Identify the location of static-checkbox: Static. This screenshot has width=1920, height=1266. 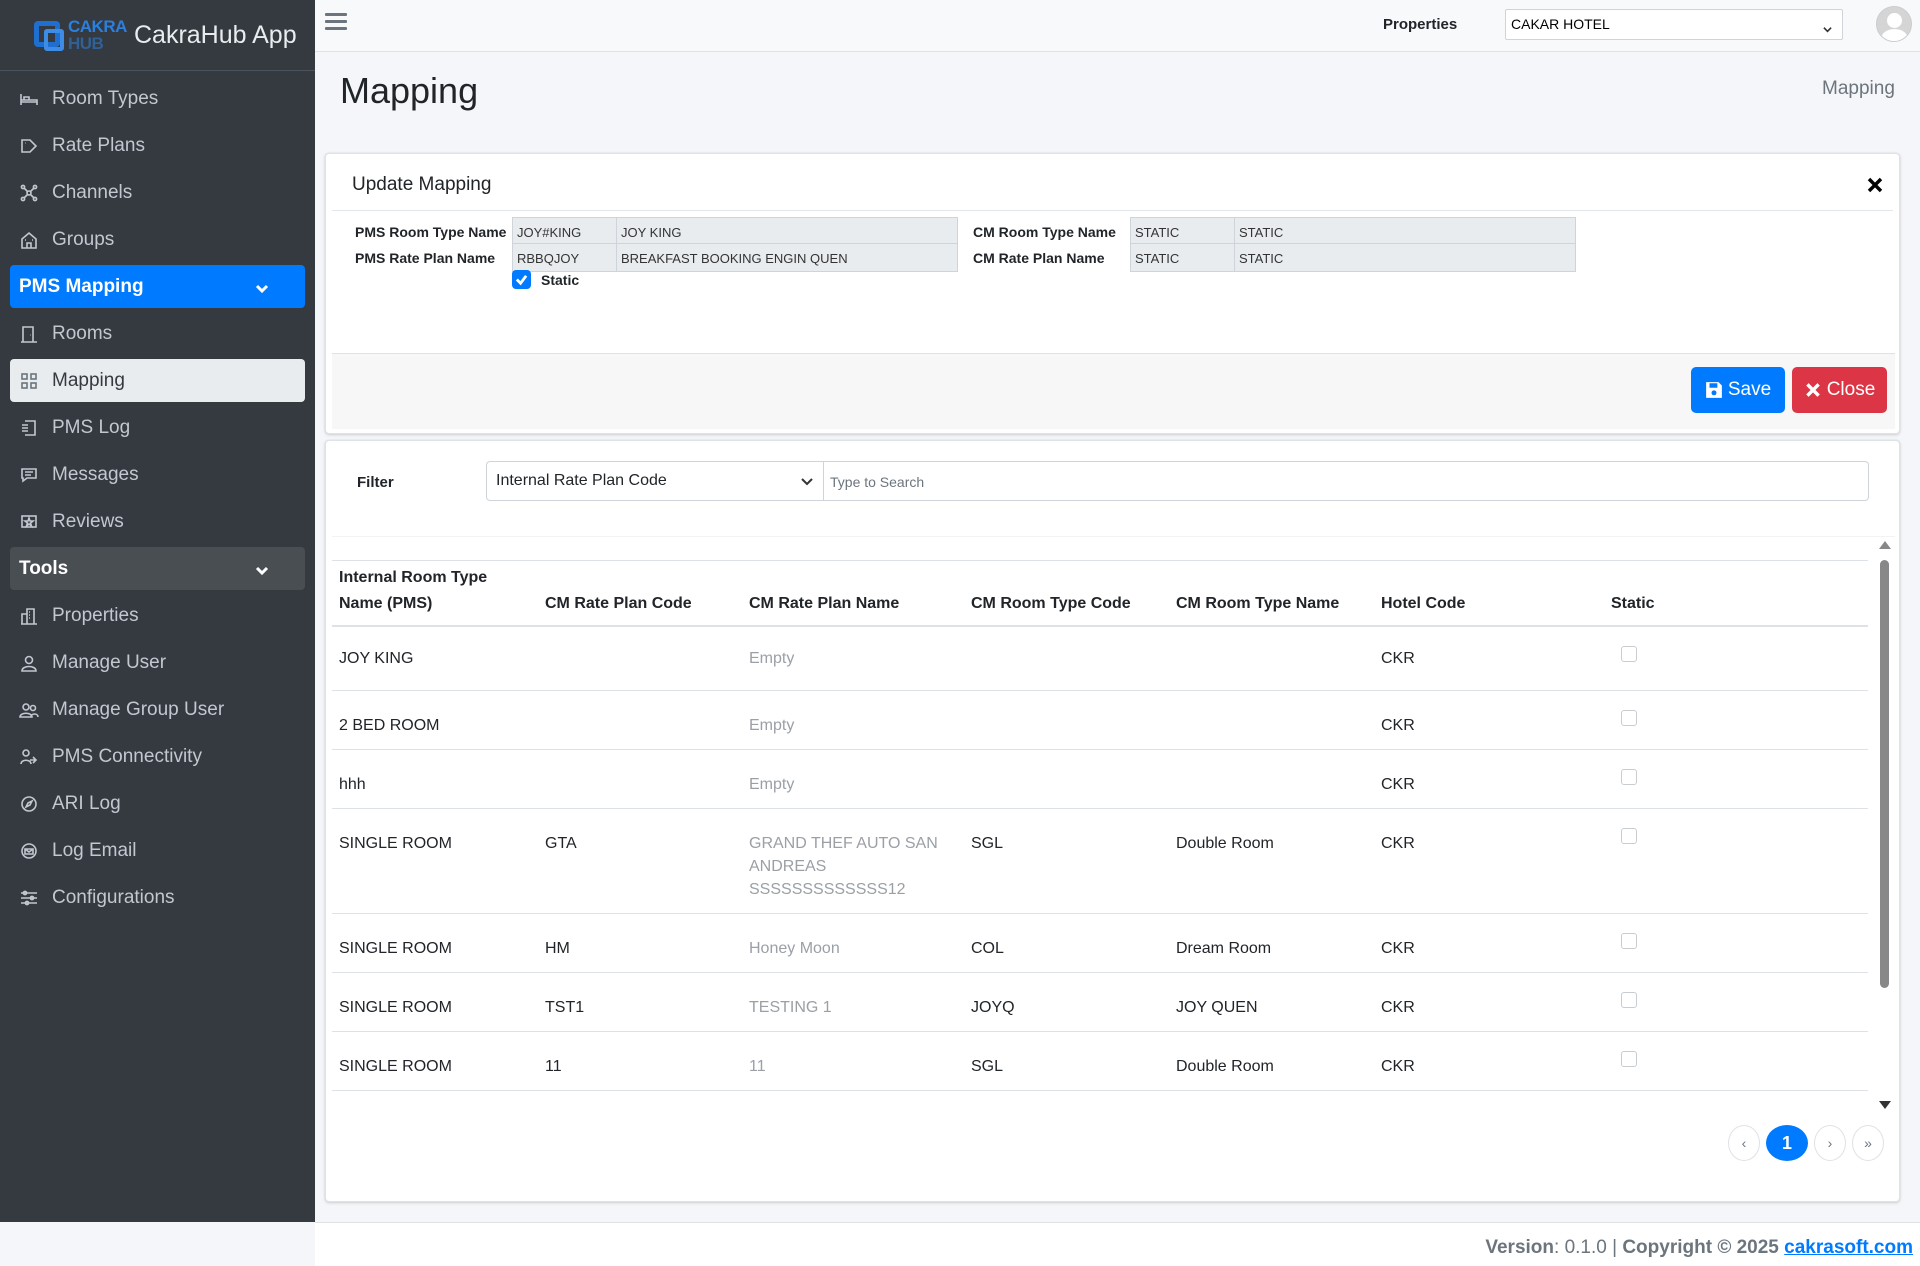
(545, 279).